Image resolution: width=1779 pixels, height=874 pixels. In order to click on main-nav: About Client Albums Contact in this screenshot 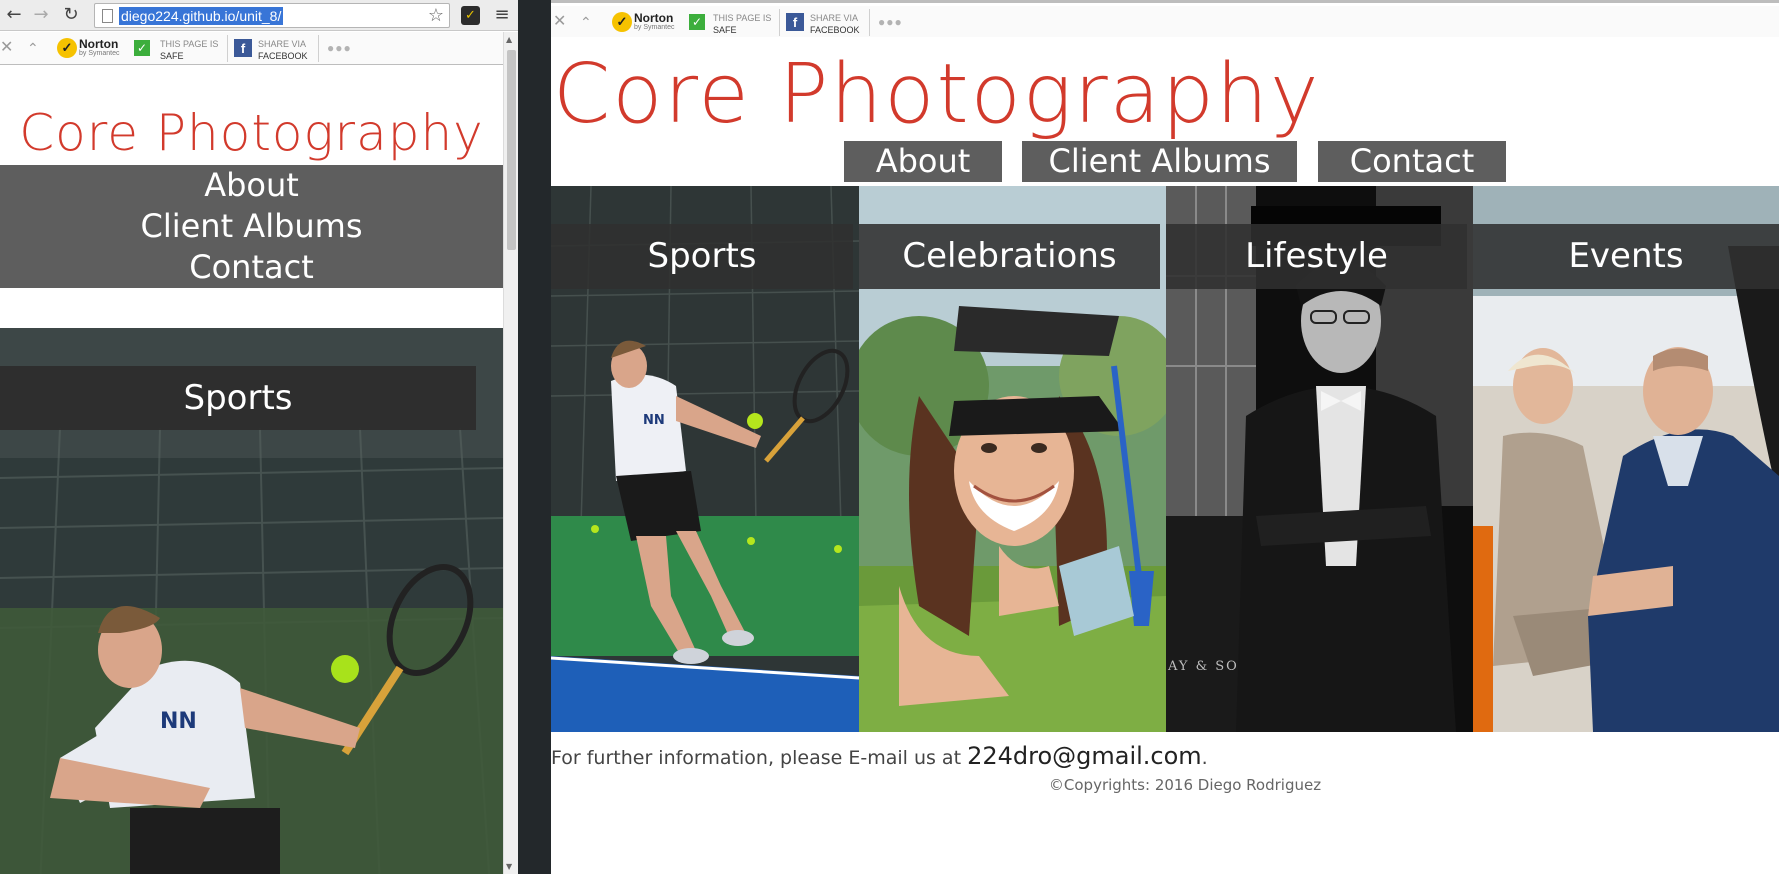, I will do `click(251, 226)`.